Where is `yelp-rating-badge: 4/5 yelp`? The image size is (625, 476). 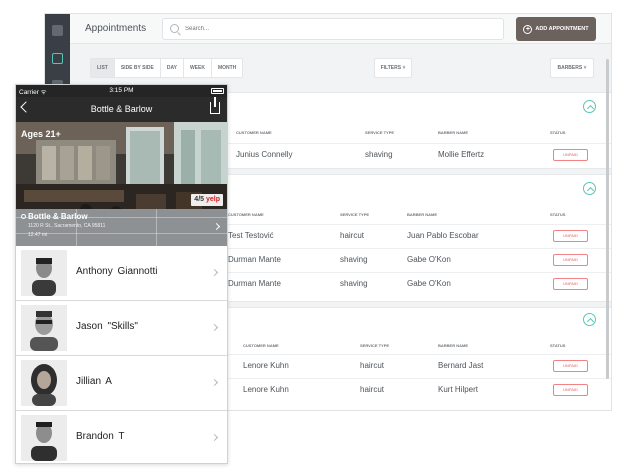 yelp-rating-badge: 4/5 yelp is located at coordinates (207, 200).